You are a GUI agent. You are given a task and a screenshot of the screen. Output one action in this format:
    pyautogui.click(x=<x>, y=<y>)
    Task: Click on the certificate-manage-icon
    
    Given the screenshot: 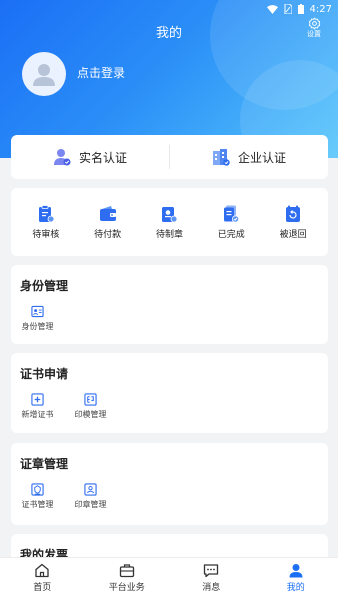 What is the action you would take?
    pyautogui.click(x=37, y=489)
    